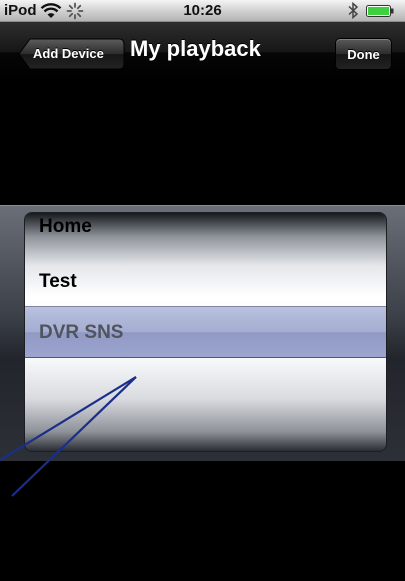  Describe the element at coordinates (353, 10) in the screenshot. I see `bluetooth-icon` at that location.